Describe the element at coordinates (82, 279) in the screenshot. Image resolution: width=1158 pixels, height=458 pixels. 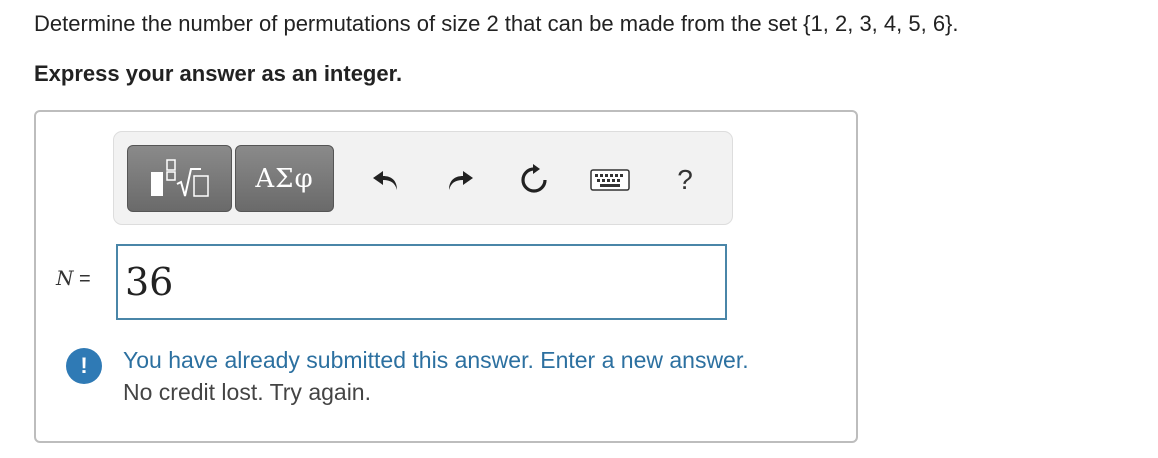
I see `equals-sign: =` at that location.